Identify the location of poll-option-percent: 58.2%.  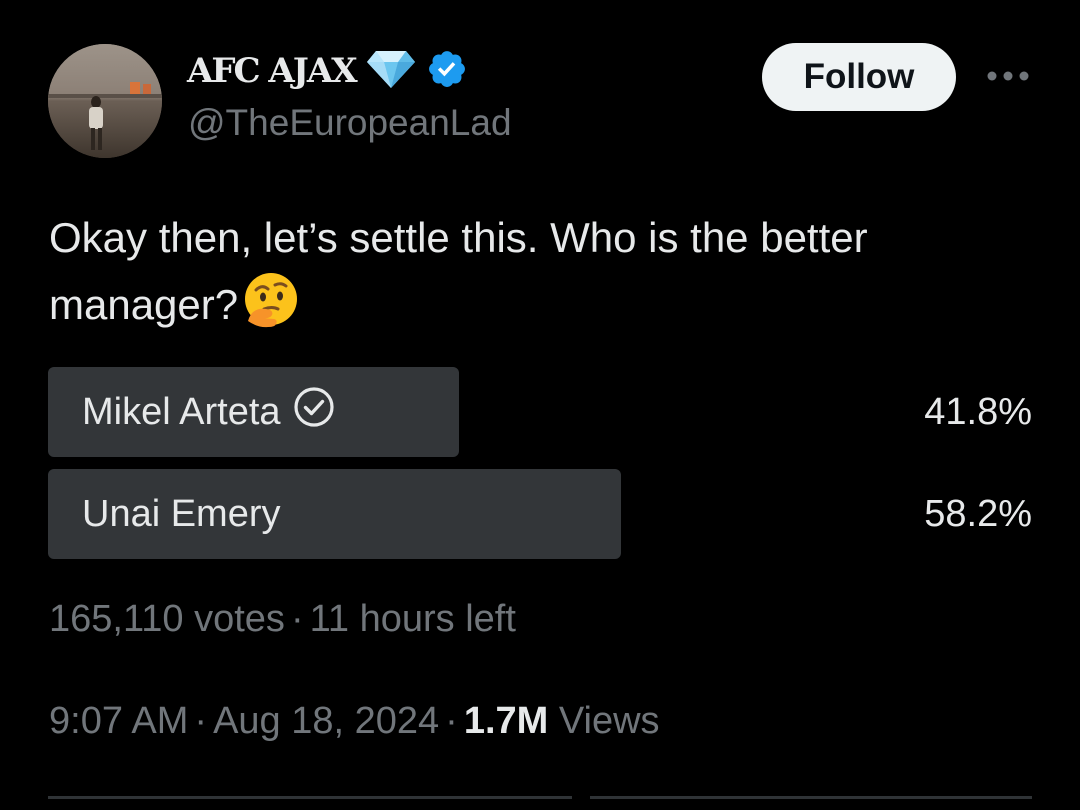
(978, 513).